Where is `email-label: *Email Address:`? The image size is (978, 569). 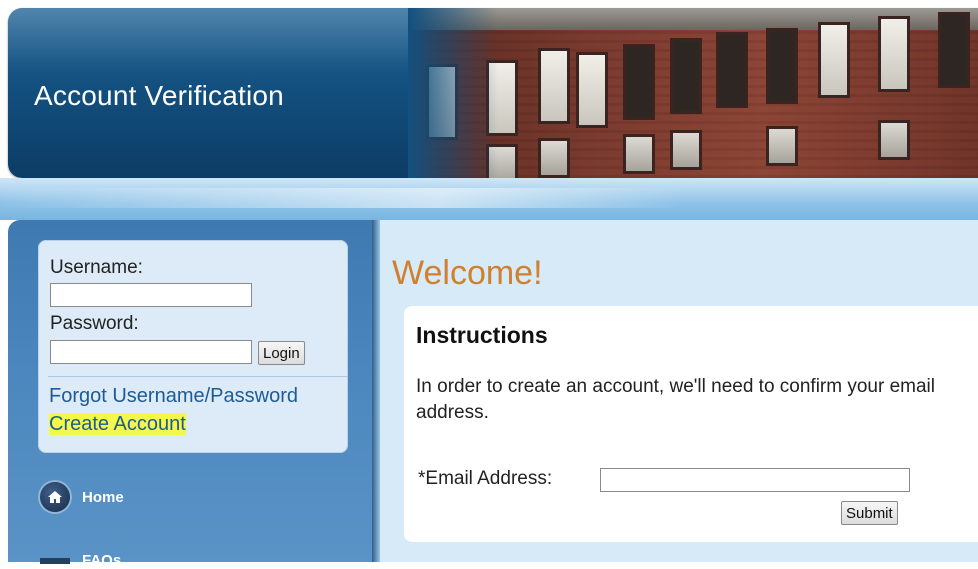
email-label: *Email Address: is located at coordinates (485, 478).